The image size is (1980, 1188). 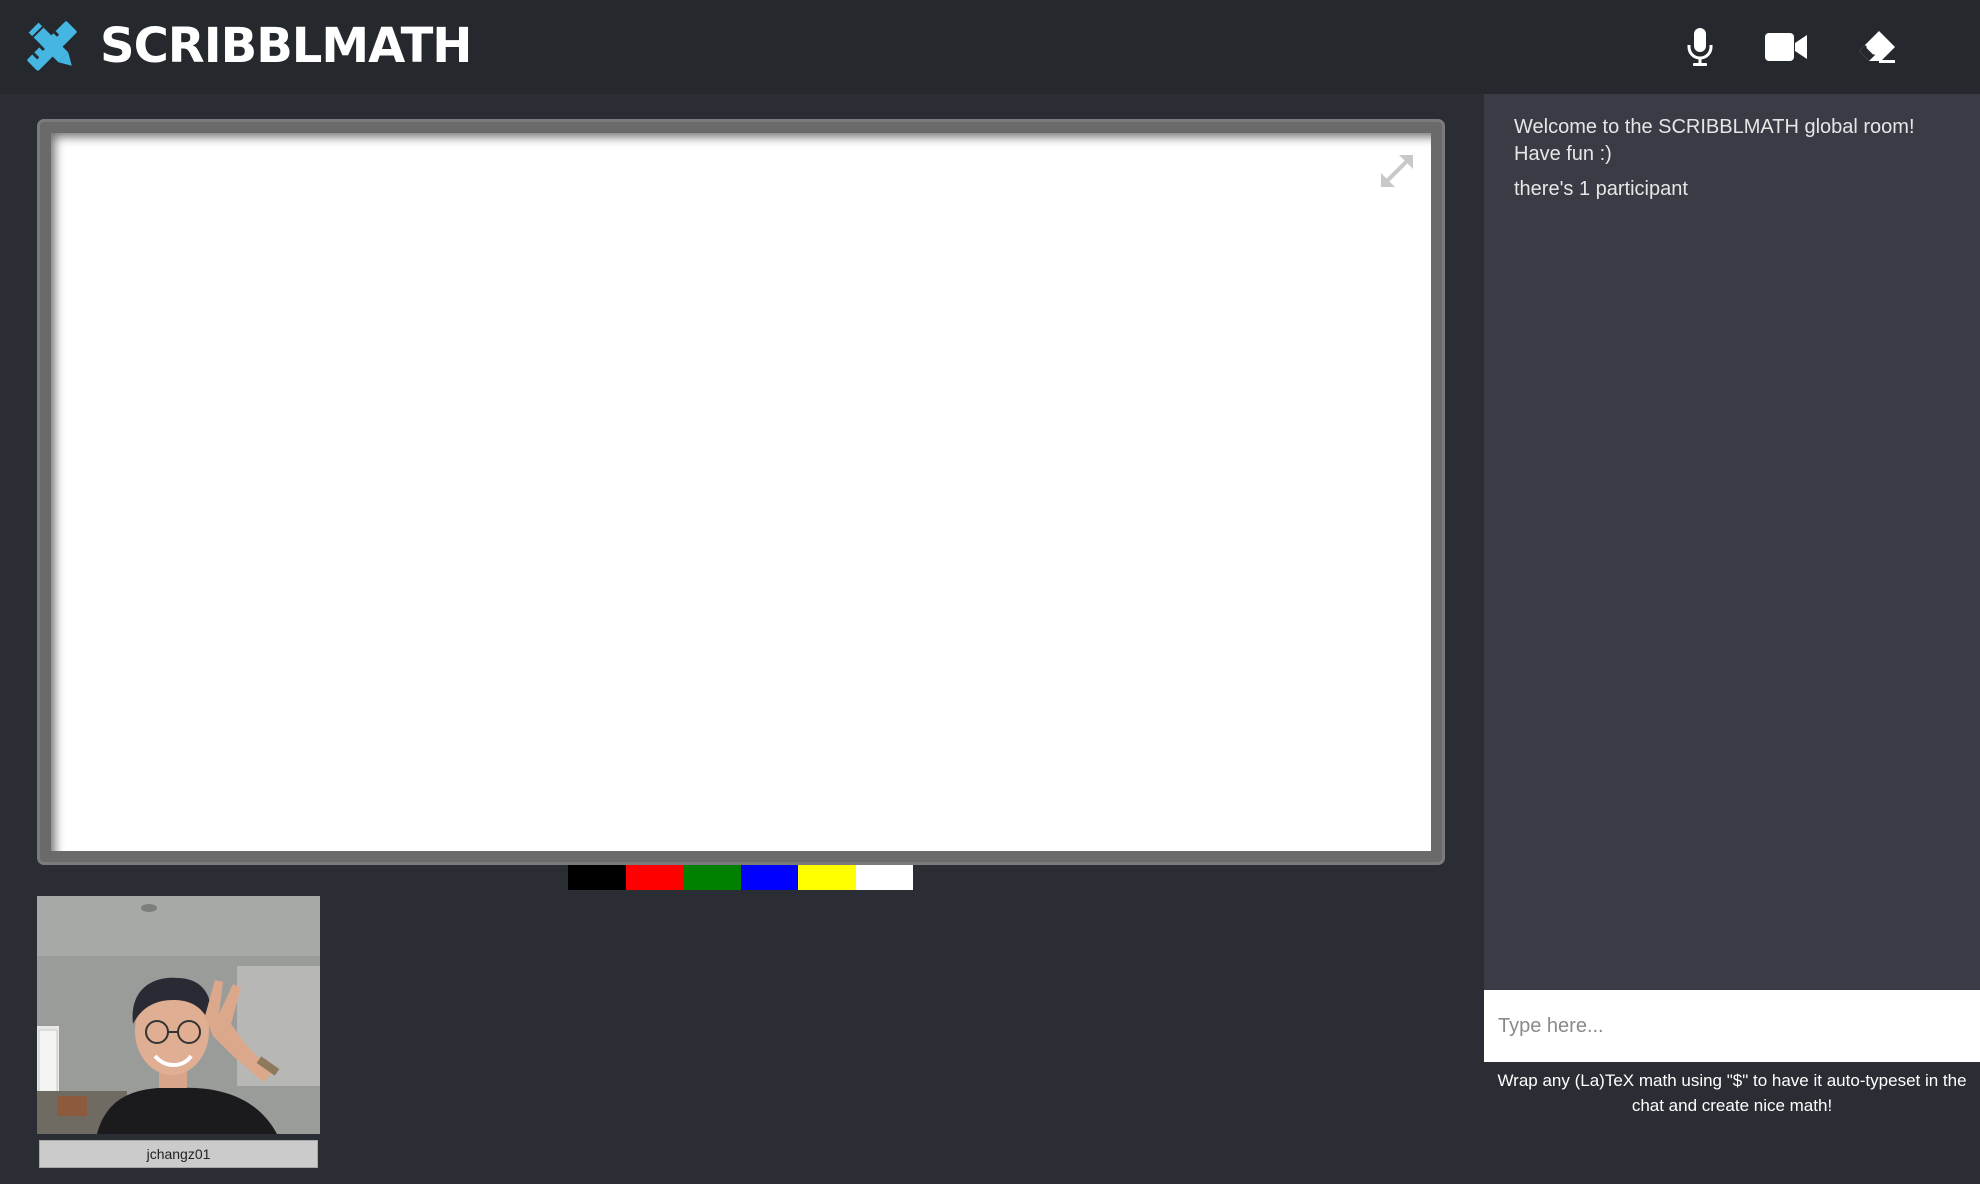 I want to click on microphone-button, so click(x=1700, y=47).